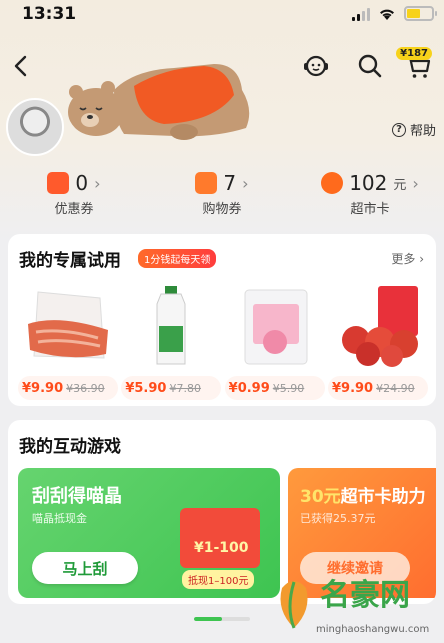  I want to click on original-price: ¥36.90, so click(85, 388).